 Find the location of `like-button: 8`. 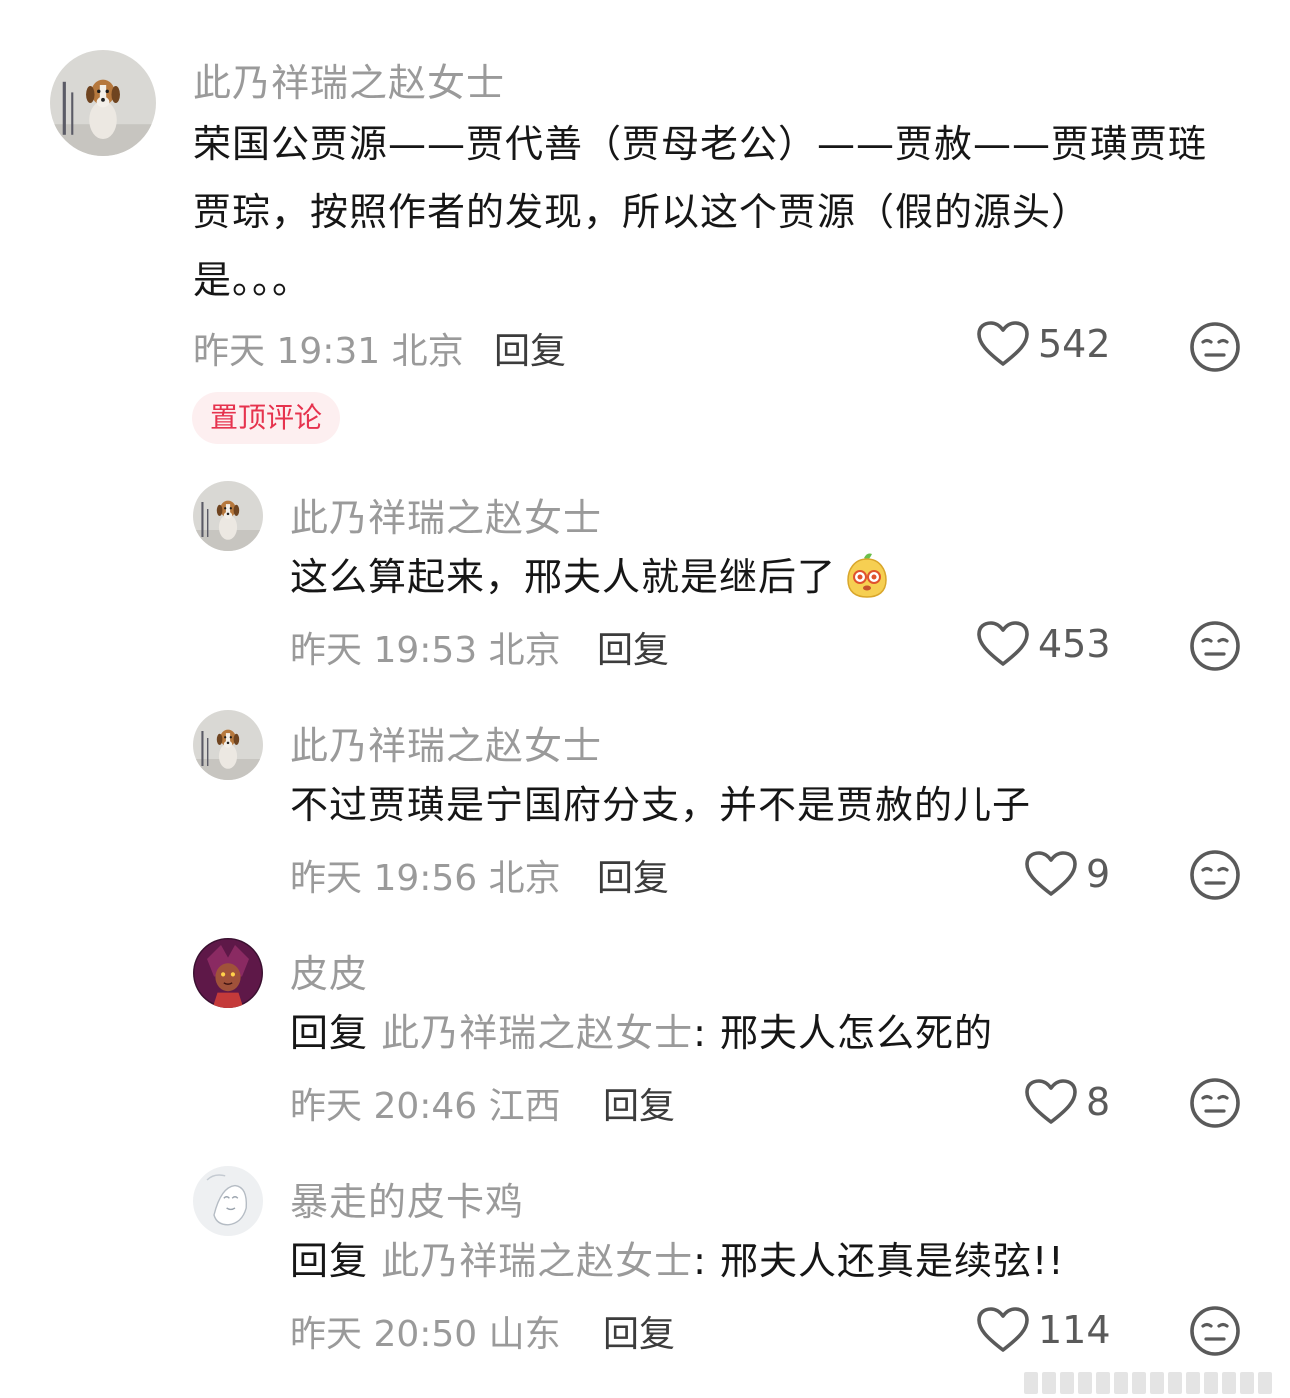

like-button: 8 is located at coordinates (1067, 1102).